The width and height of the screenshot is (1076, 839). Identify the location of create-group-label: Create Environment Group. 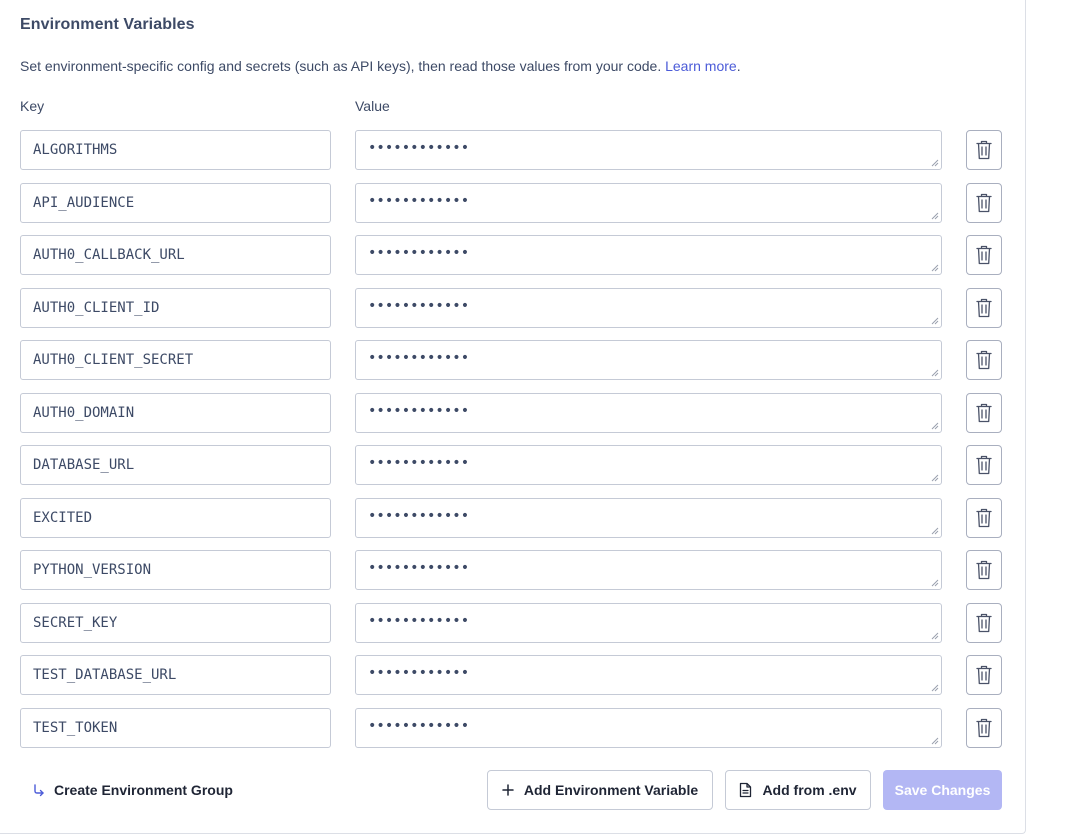
(143, 790).